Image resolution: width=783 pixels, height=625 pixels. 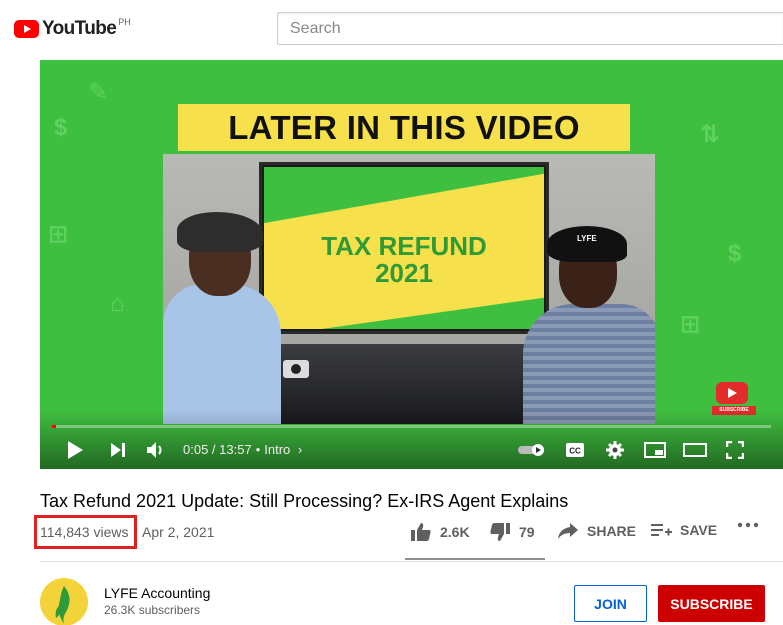 I want to click on person-left, so click(x=222, y=318).